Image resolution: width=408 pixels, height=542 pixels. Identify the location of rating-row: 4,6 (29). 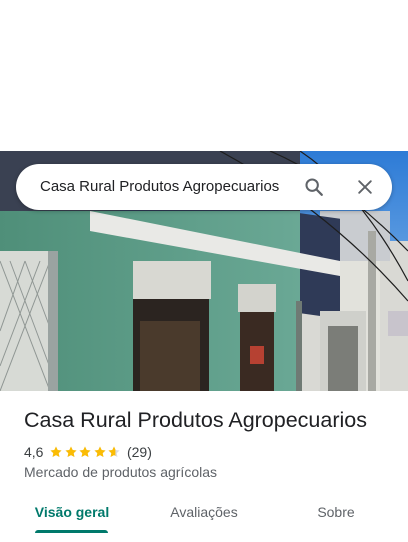
(88, 452).